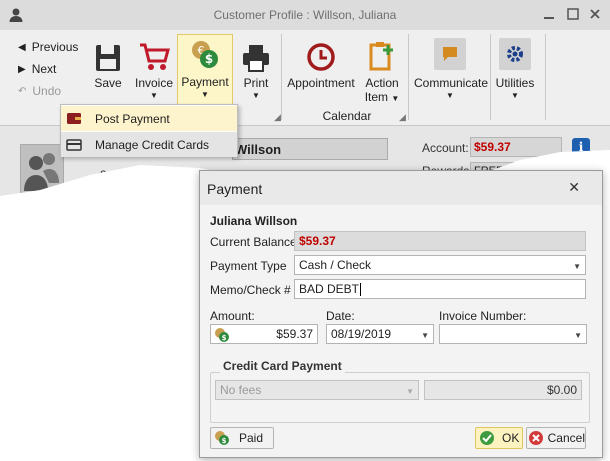 The height and width of the screenshot is (461, 610). Describe the element at coordinates (132, 118) in the screenshot. I see `menu-item-label: Post Payment` at that location.